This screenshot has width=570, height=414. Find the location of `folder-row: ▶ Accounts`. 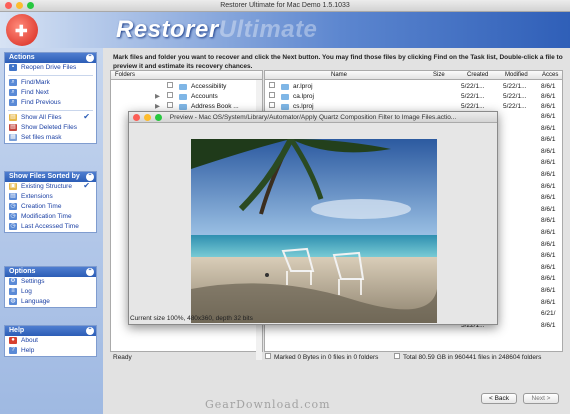

folder-row: ▶ Accounts is located at coordinates (186, 97).